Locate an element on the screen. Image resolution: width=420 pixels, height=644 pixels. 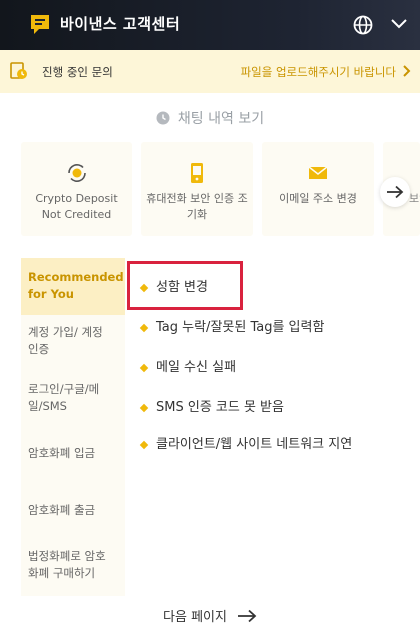
chat-history-link: 채팅 내역 보기 is located at coordinates (210, 118).